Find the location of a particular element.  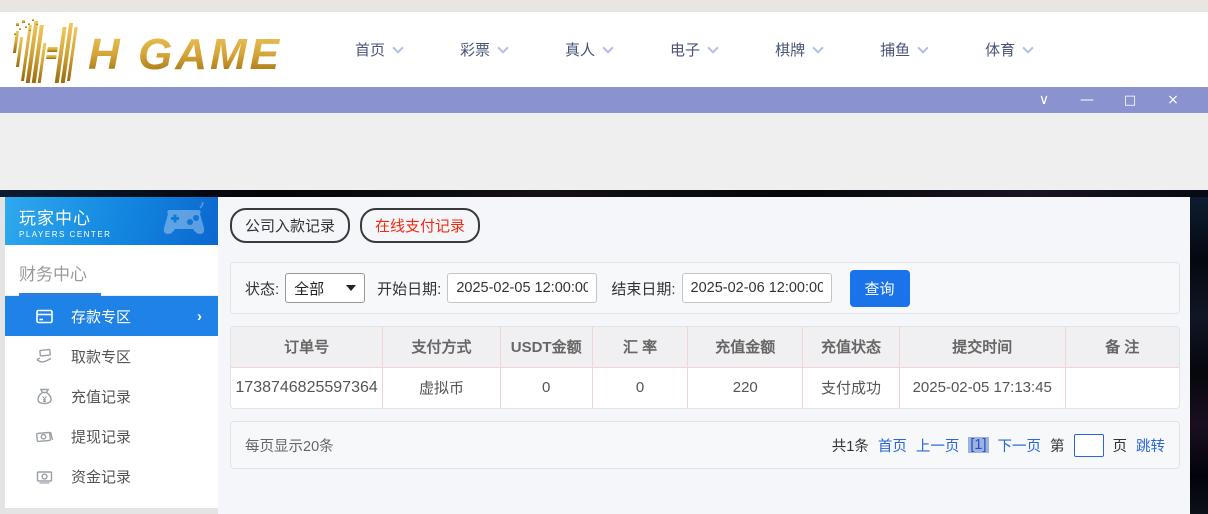

table-header-row: 订单号 支付方式 USDT金额 汇 率 充值金额 充值状态 提交时间 备 注 is located at coordinates (705, 347).